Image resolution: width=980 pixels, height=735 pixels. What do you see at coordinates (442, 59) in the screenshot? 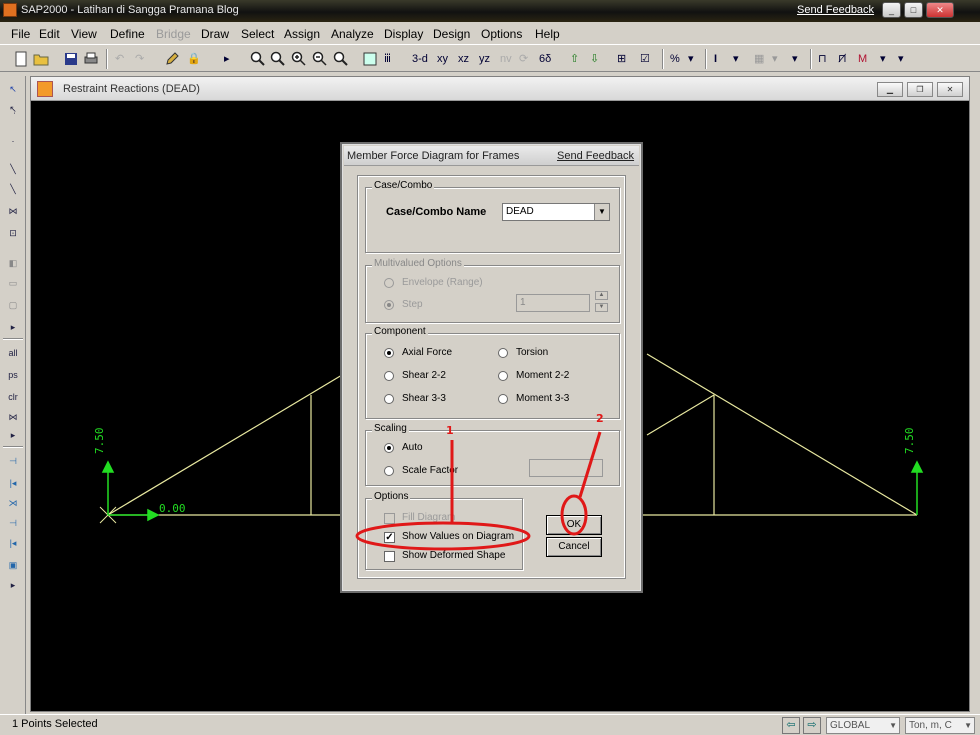
I see `view-xy-button: xy` at bounding box center [442, 59].